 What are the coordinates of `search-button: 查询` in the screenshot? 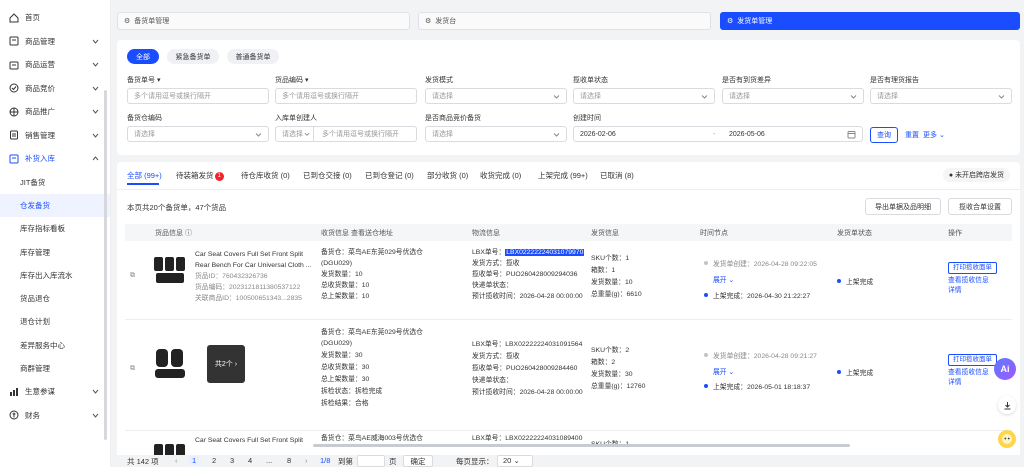 It's located at (884, 135).